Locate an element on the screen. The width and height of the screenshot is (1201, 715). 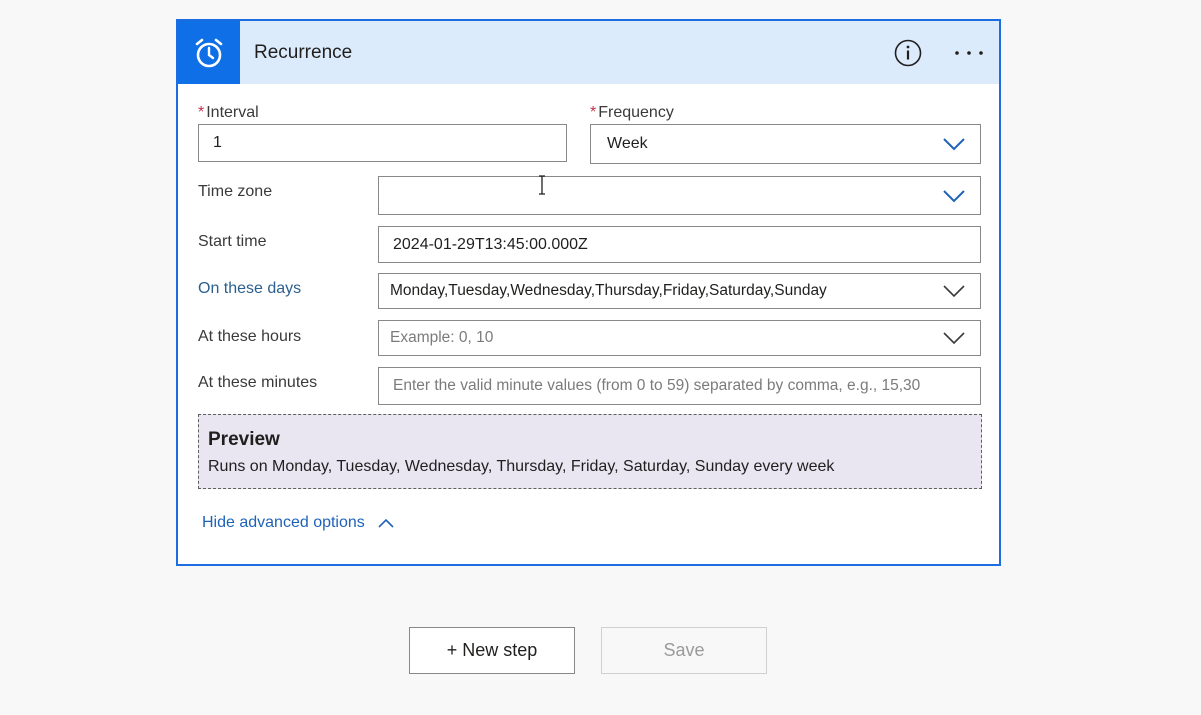
interval-label: * Interval is located at coordinates (228, 112).